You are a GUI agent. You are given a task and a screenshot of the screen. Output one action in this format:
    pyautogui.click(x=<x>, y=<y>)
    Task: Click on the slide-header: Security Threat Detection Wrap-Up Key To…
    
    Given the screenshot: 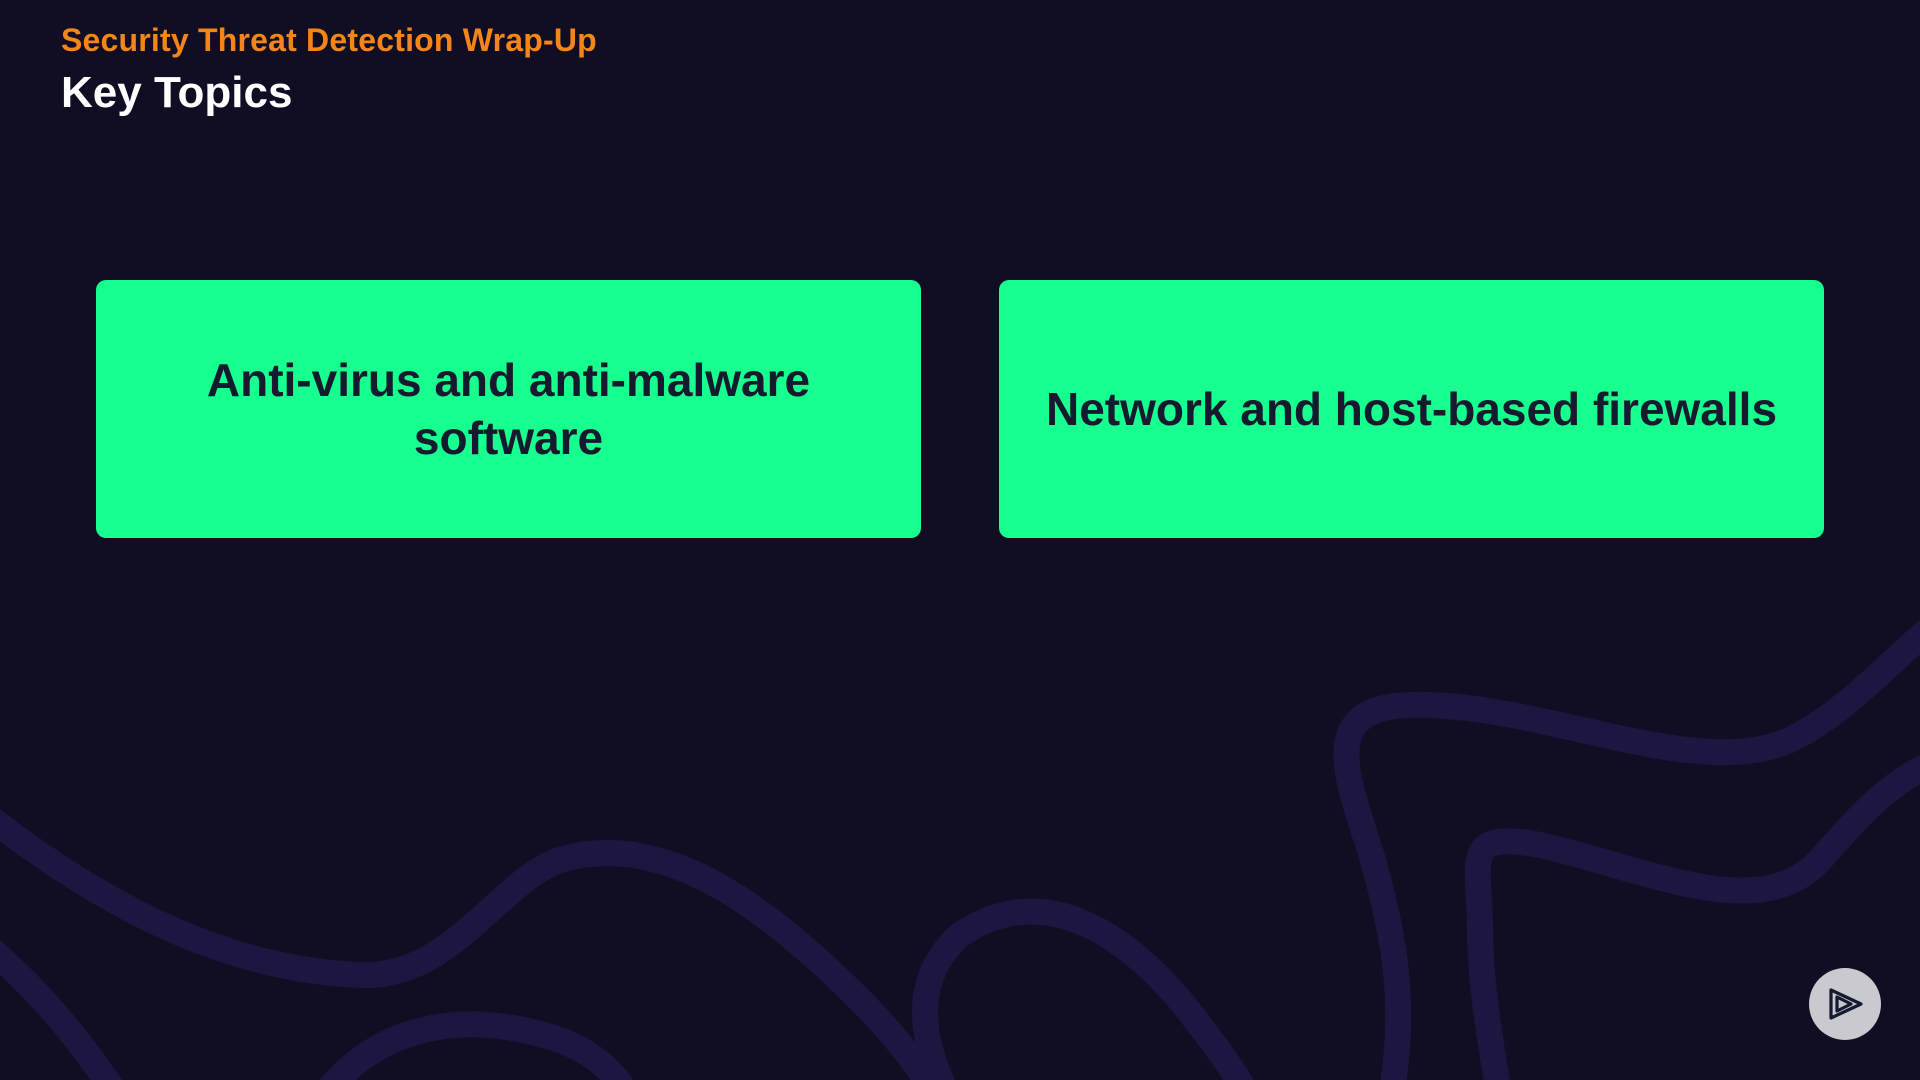 What is the action you would take?
    pyautogui.click(x=329, y=70)
    